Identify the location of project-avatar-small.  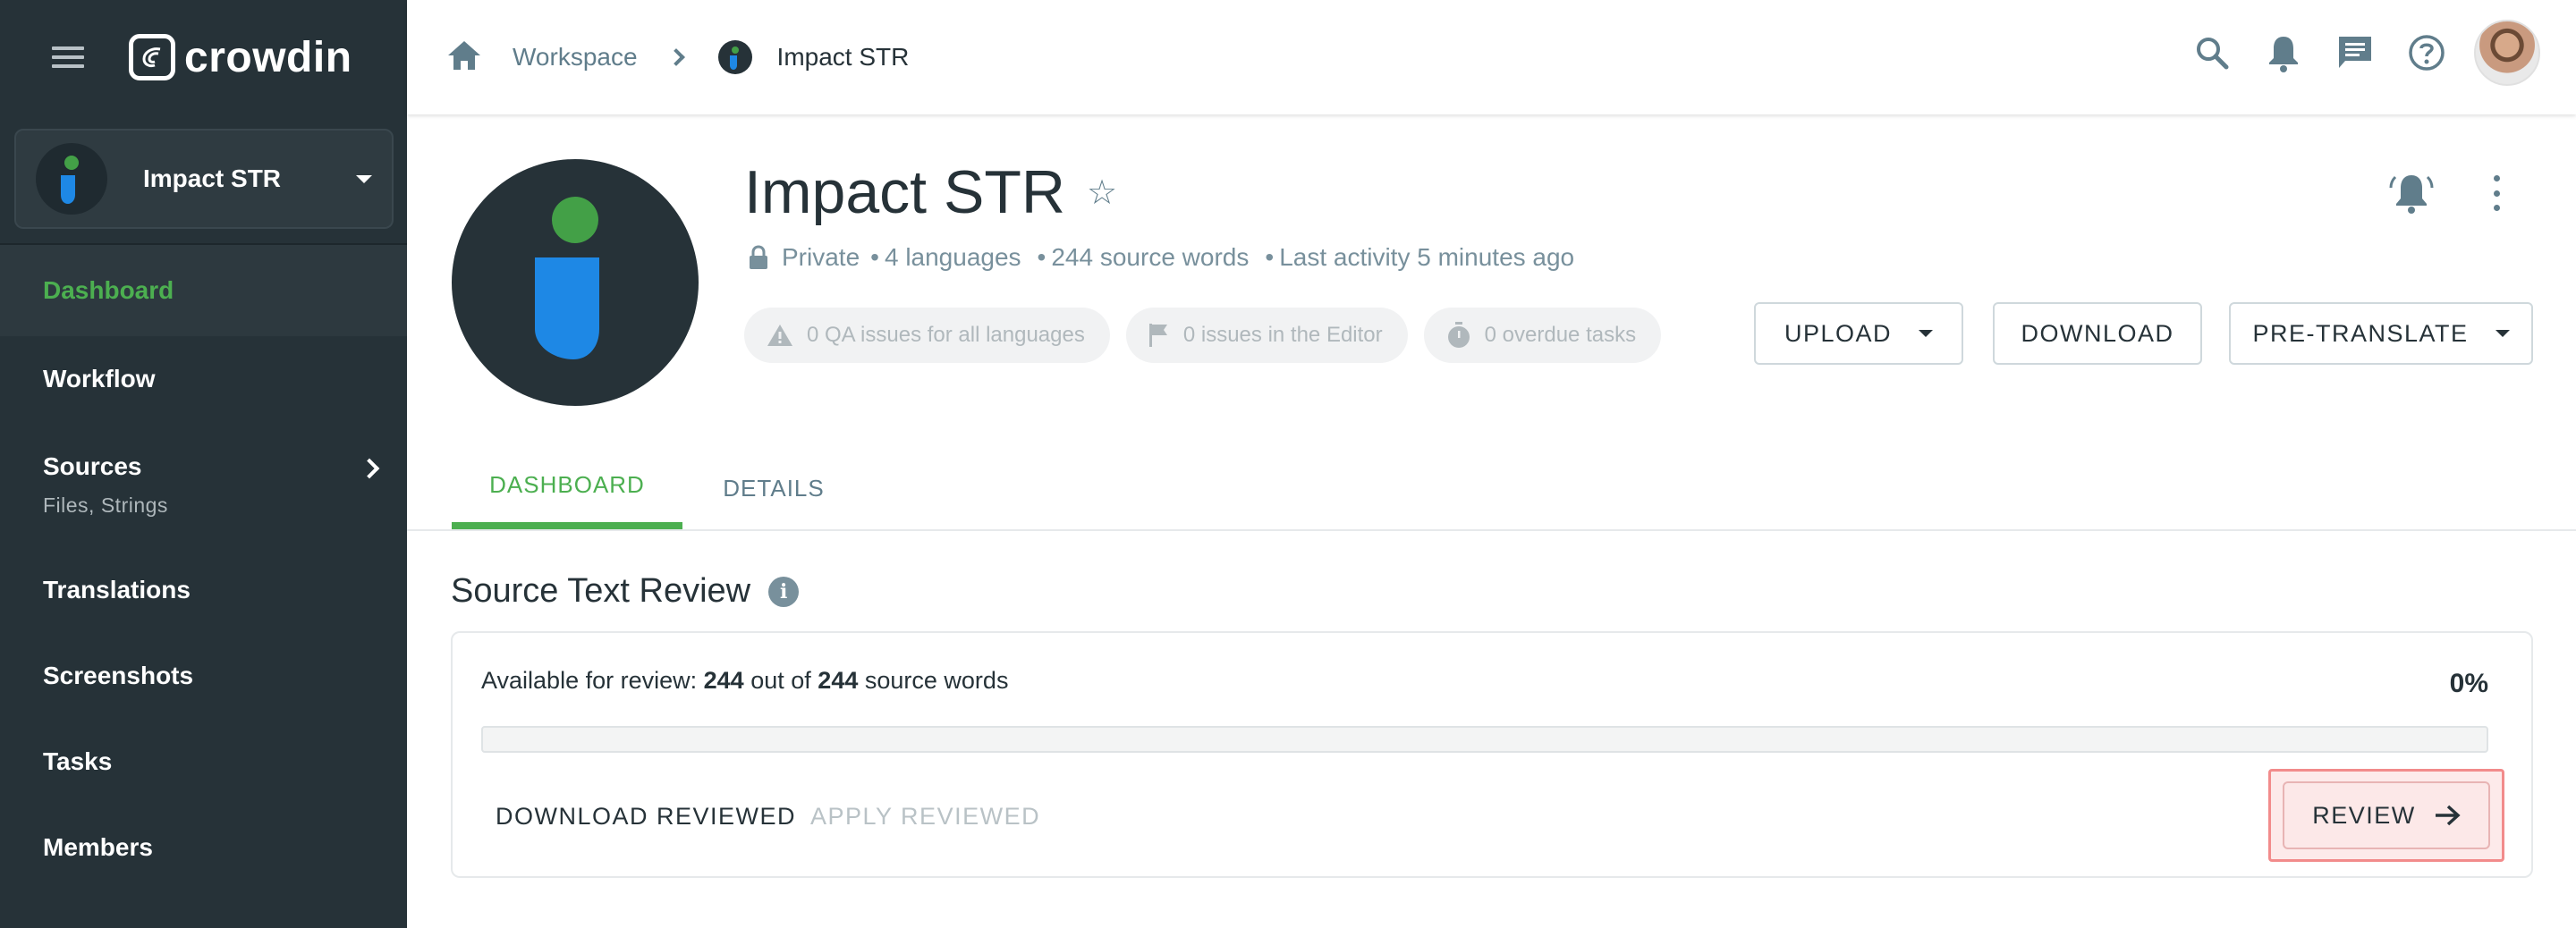
(71, 179).